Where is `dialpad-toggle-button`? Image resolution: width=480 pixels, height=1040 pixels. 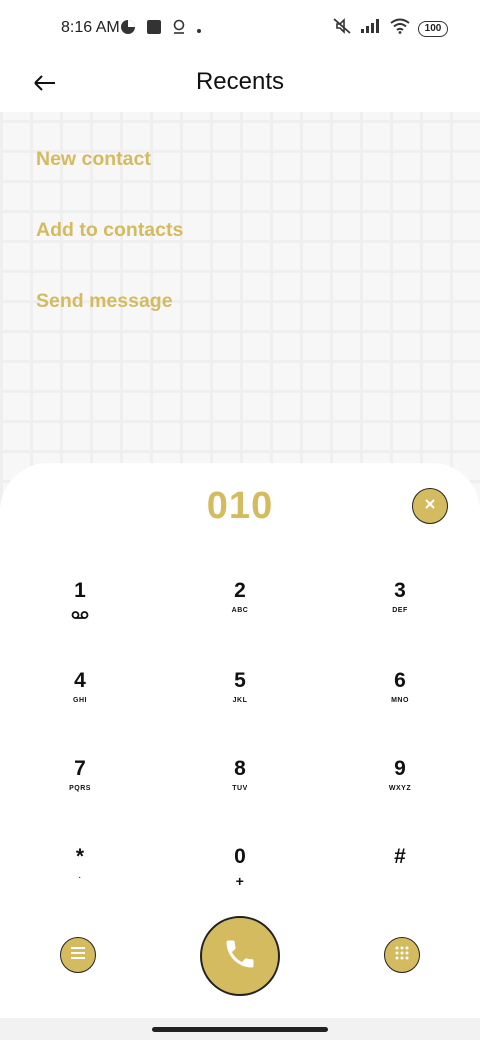
dialpad-toggle-button is located at coordinates (402, 955).